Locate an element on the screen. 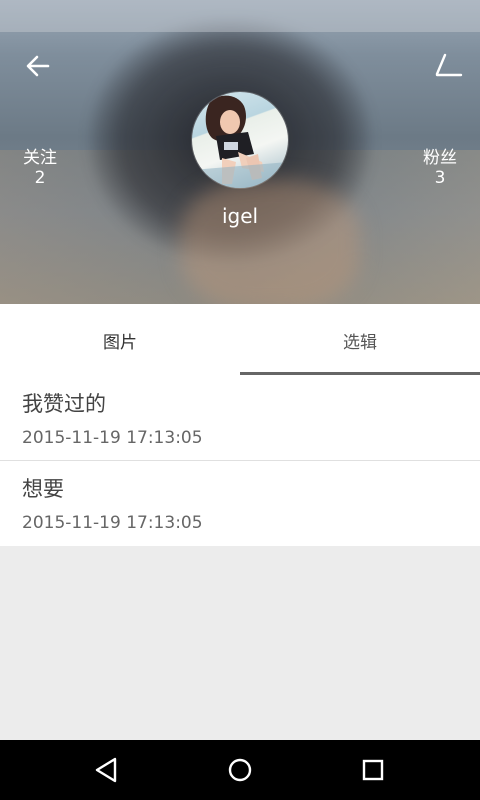 The height and width of the screenshot is (800, 480). tab-albums: 选辑 is located at coordinates (360, 340).